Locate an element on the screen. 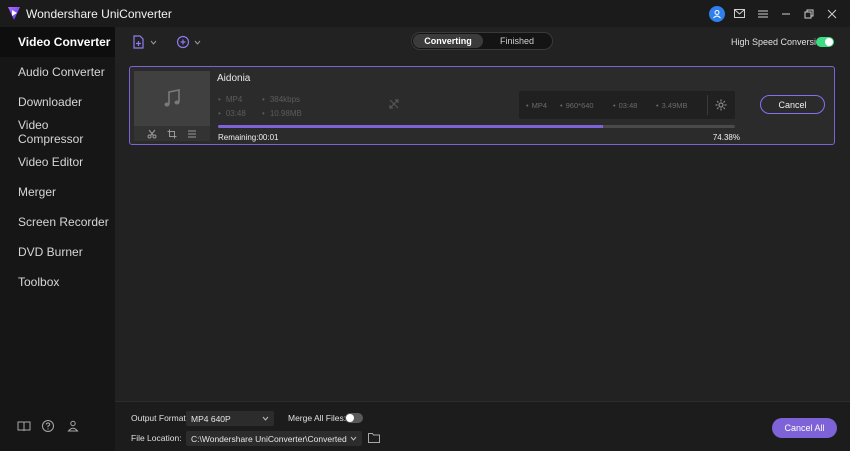 The height and width of the screenshot is (451, 850). folder-icon is located at coordinates (374, 437).